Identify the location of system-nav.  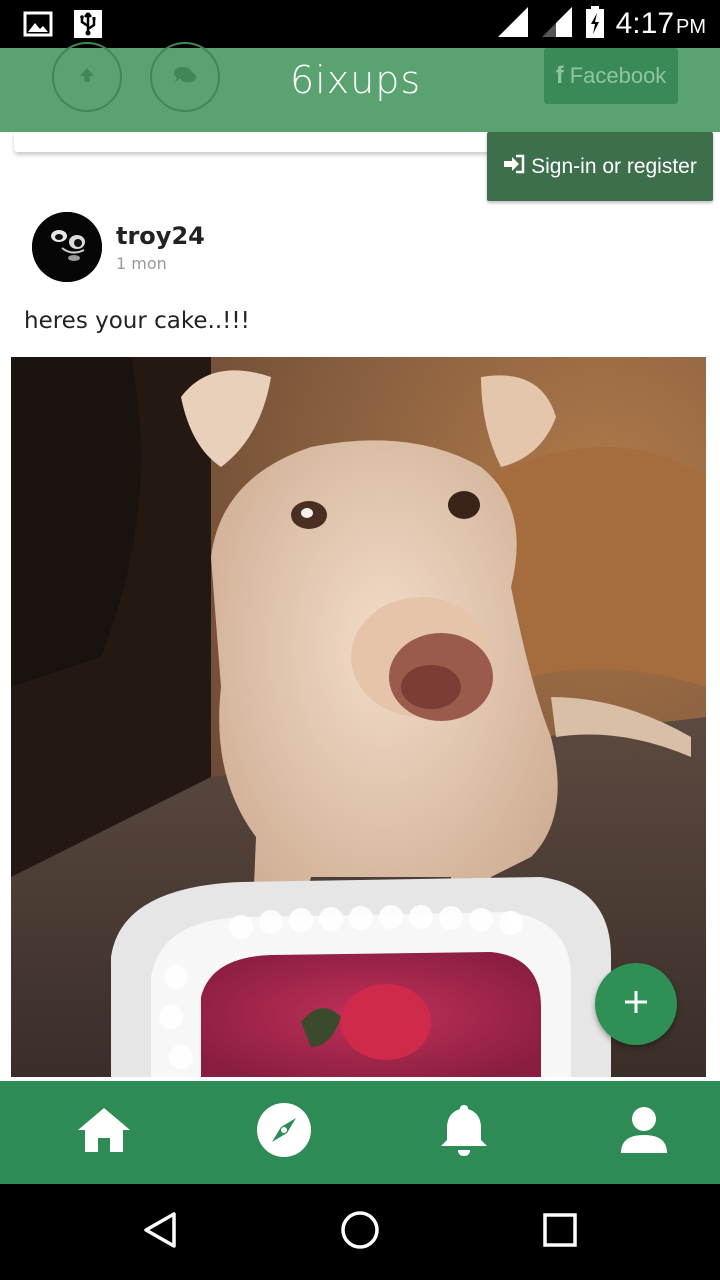
(360, 1232).